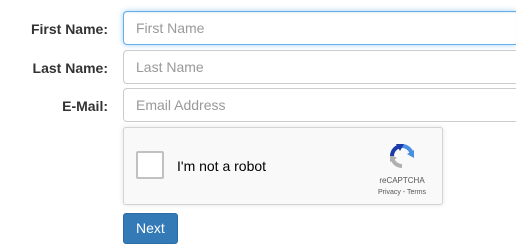 This screenshot has width=516, height=244. Describe the element at coordinates (416, 192) in the screenshot. I see `recaptcha-terms-link: Terms` at that location.